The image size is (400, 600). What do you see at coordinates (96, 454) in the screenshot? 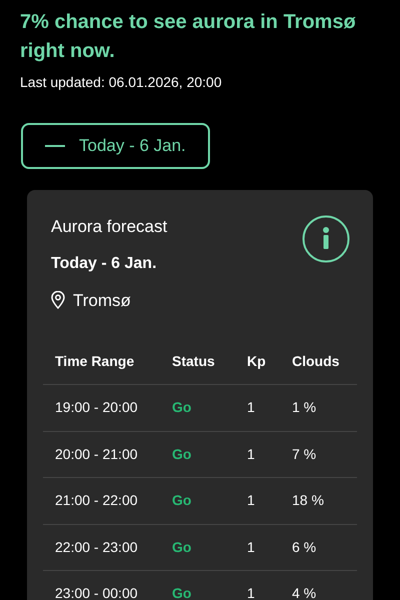
I see `time-range-cell: 20:00 - 21:00` at bounding box center [96, 454].